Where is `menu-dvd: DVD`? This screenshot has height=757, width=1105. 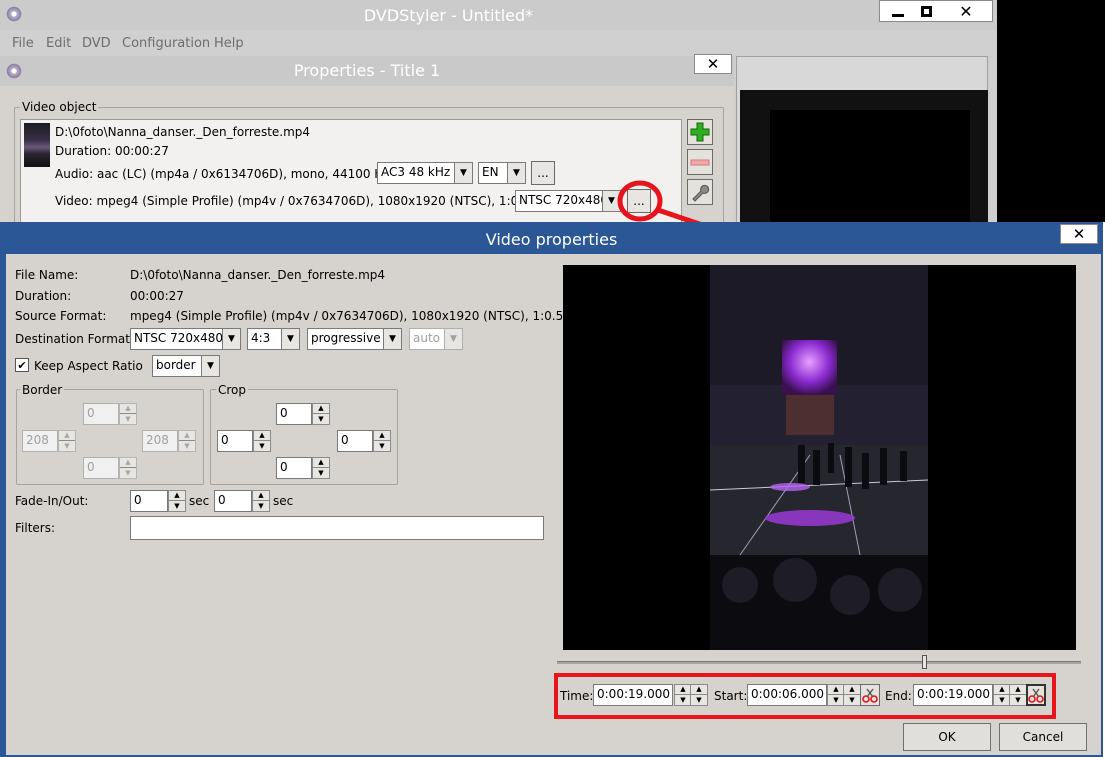 menu-dvd: DVD is located at coordinates (96, 43).